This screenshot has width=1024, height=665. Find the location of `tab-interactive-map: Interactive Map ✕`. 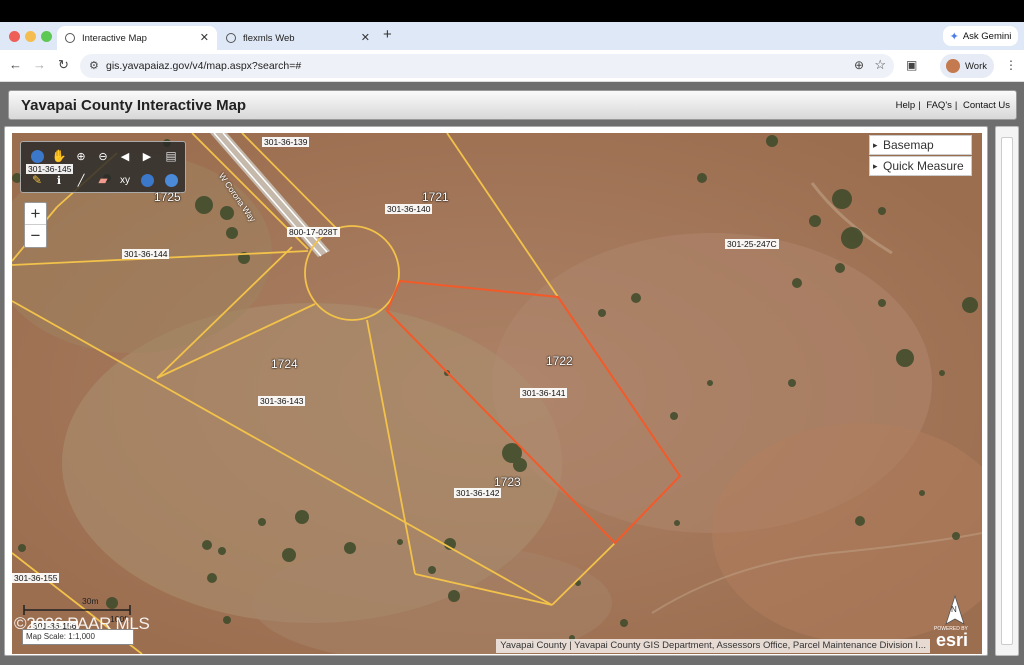

tab-interactive-map: Interactive Map ✕ is located at coordinates (137, 38).